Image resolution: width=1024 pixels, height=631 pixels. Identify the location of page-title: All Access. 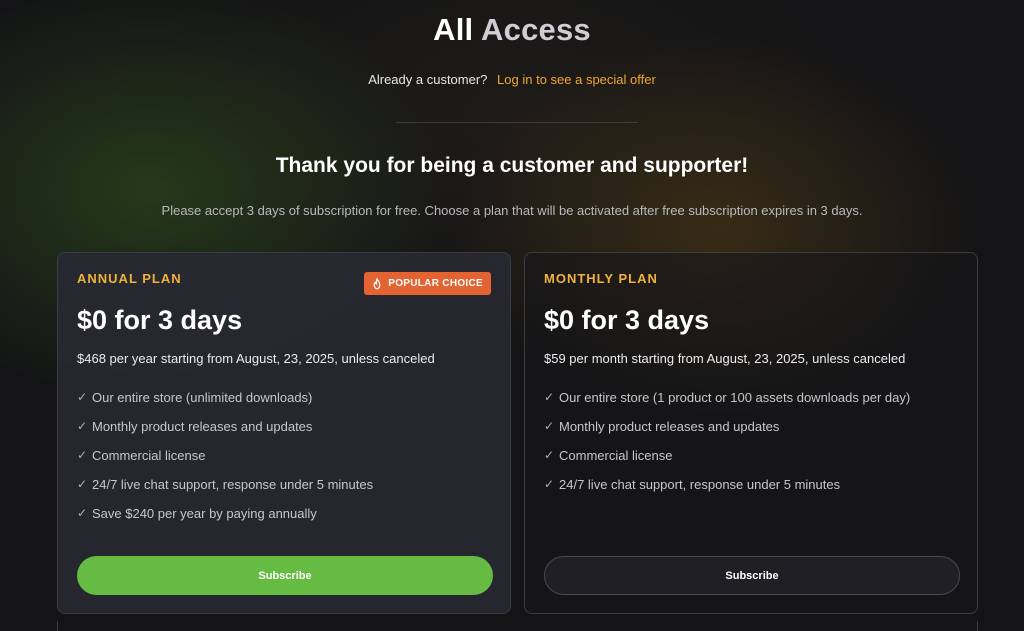
(512, 30).